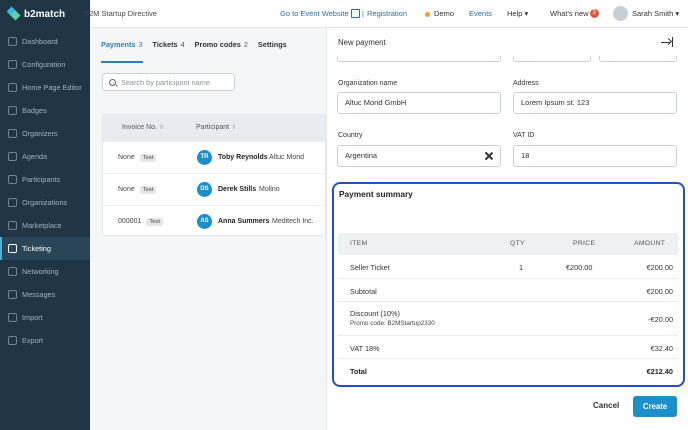  What do you see at coordinates (368, 83) in the screenshot?
I see `org-name-label: Organization name` at bounding box center [368, 83].